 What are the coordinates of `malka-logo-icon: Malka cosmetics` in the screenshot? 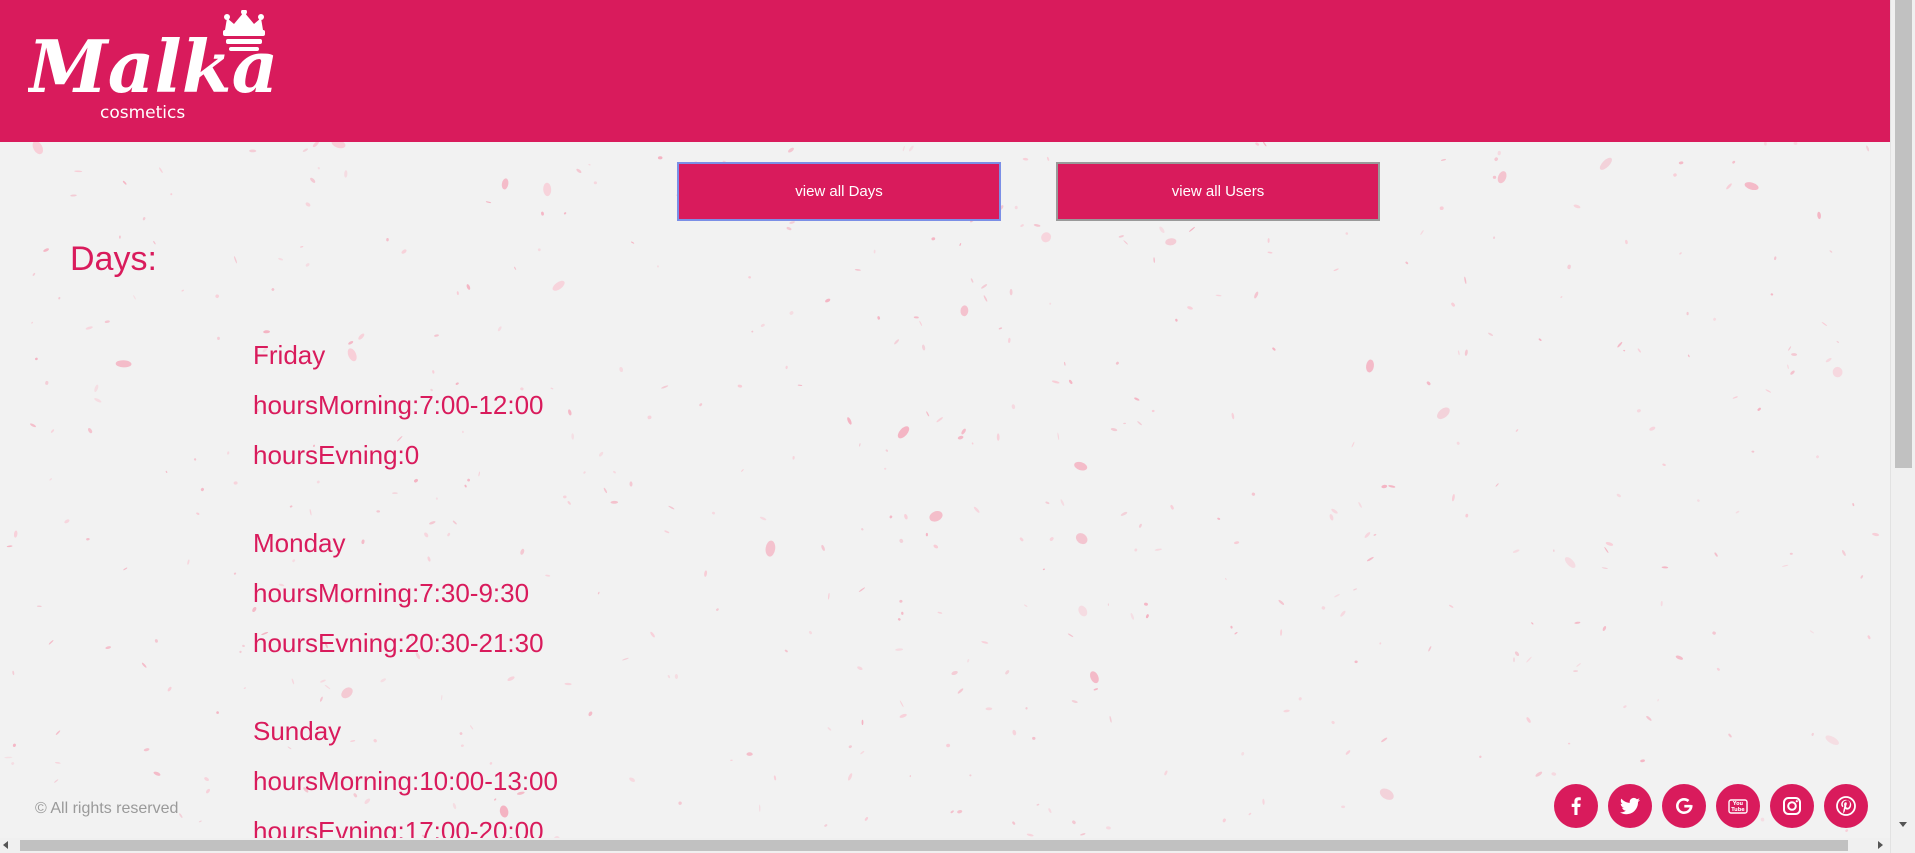 It's located at (151, 66).